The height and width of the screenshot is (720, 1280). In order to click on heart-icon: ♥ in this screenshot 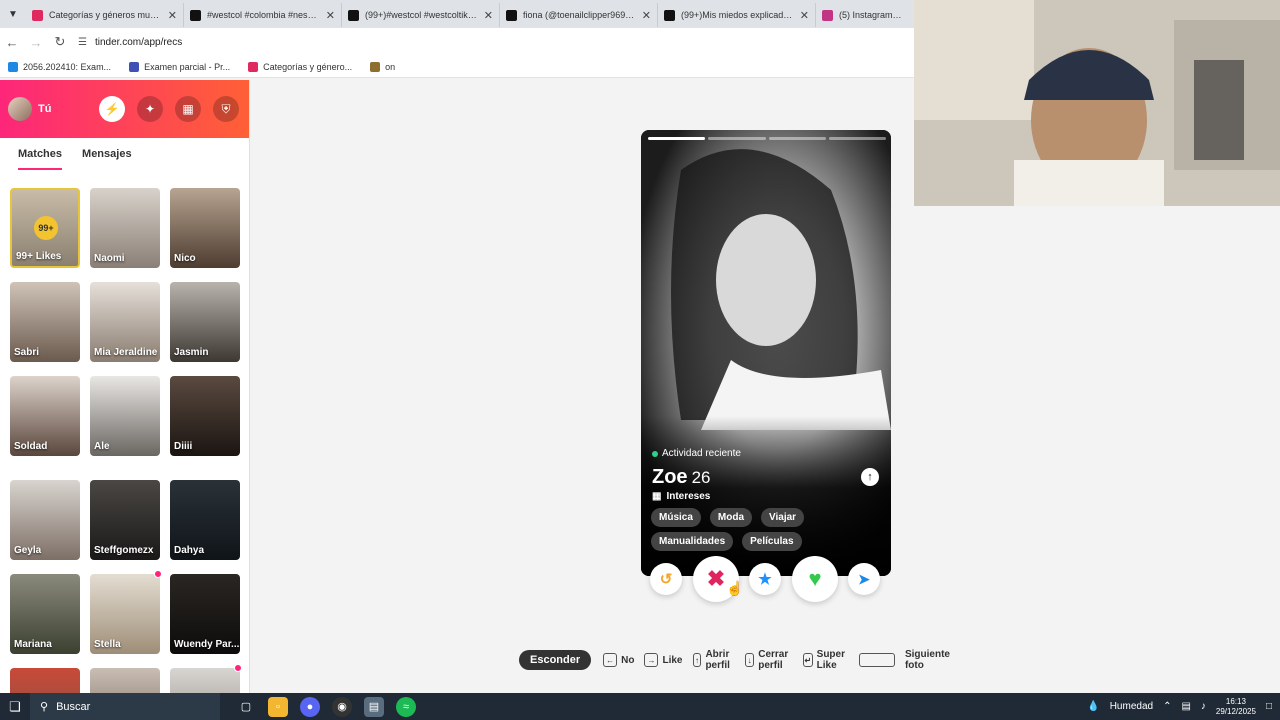, I will do `click(815, 578)`.